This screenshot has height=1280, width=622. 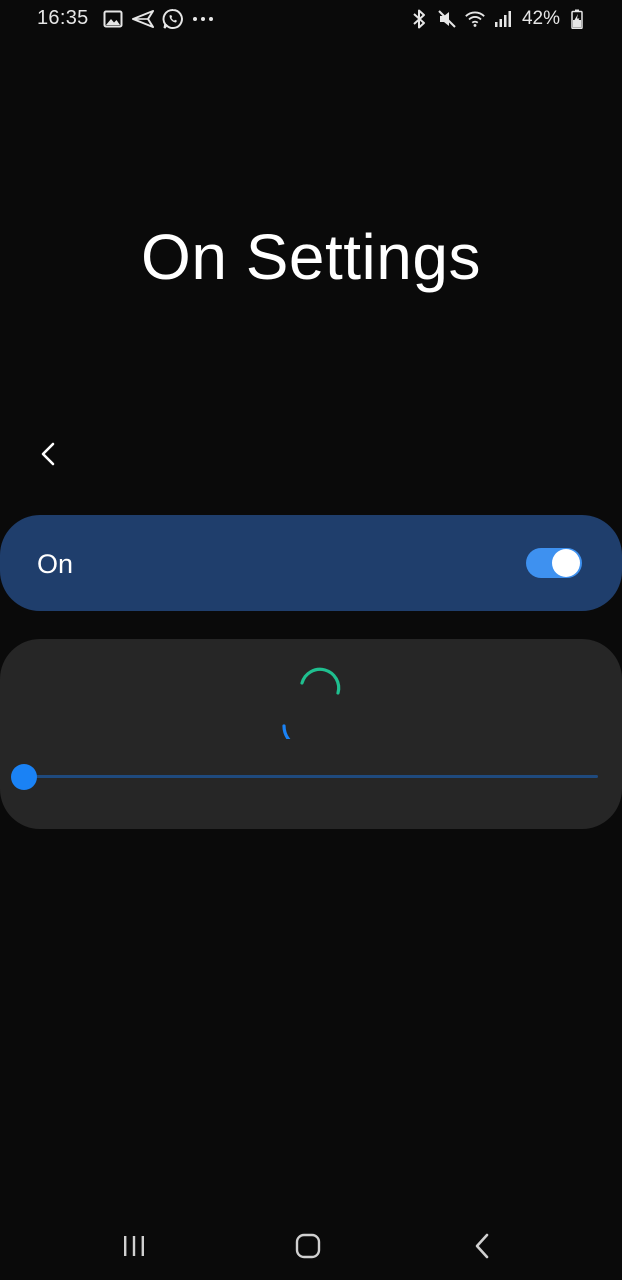 I want to click on page-title: On Settings, so click(x=311, y=257).